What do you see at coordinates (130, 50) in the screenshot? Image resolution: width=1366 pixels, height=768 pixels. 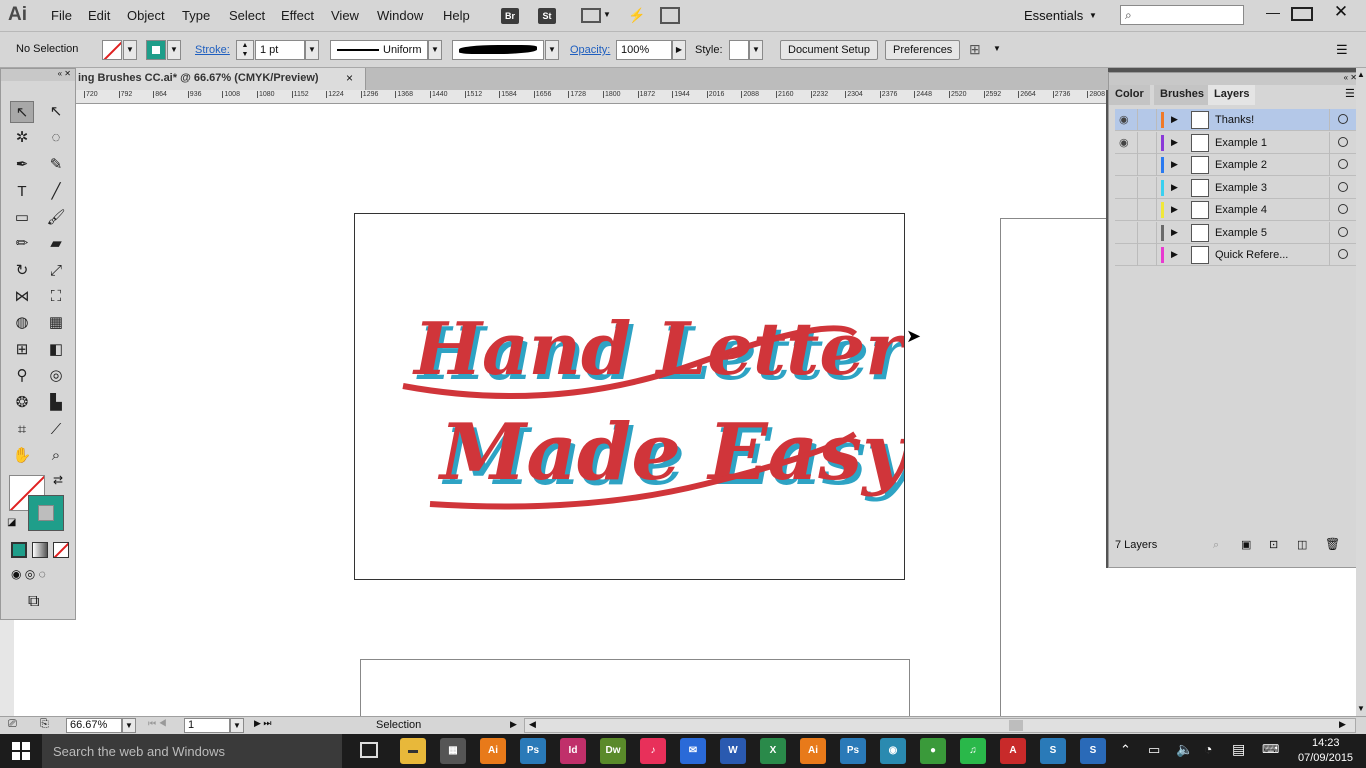 I see `fill-dropdown: ▼` at bounding box center [130, 50].